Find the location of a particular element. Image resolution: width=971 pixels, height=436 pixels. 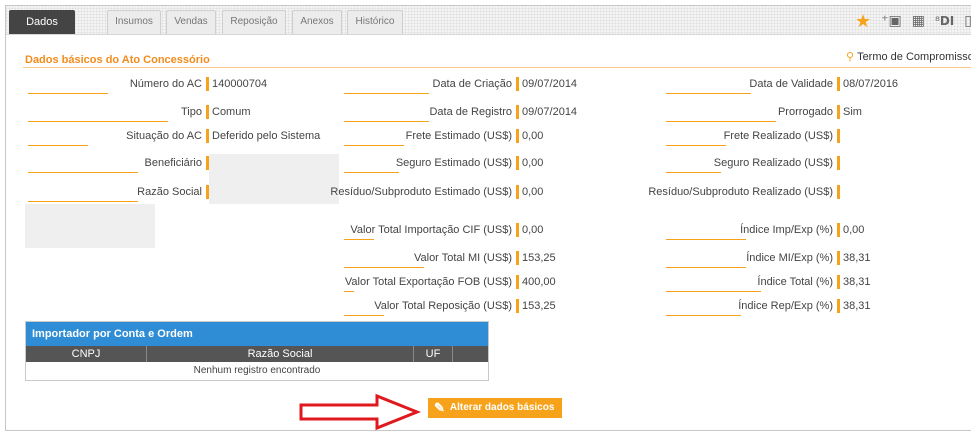

field-data-registro: Data de Registro is located at coordinates (431, 113).